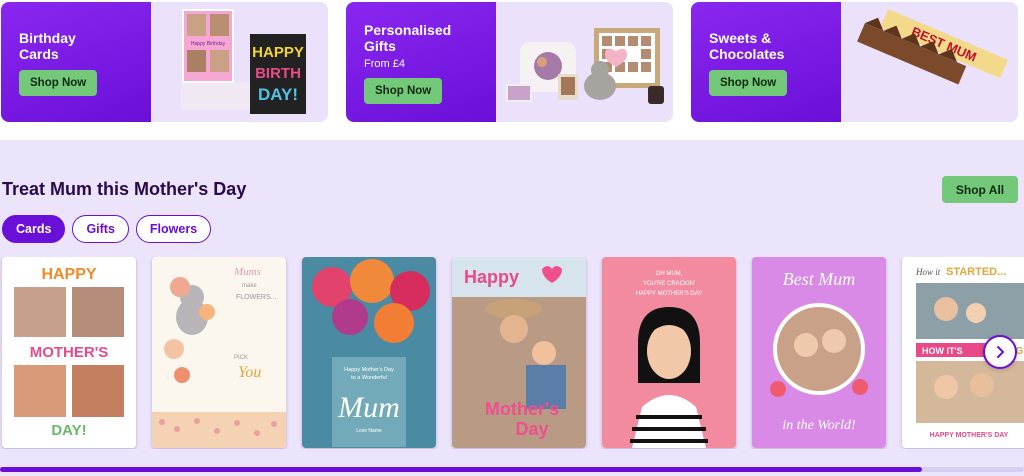 The image size is (1024, 476). I want to click on tab-gifts: Gifts, so click(100, 229).